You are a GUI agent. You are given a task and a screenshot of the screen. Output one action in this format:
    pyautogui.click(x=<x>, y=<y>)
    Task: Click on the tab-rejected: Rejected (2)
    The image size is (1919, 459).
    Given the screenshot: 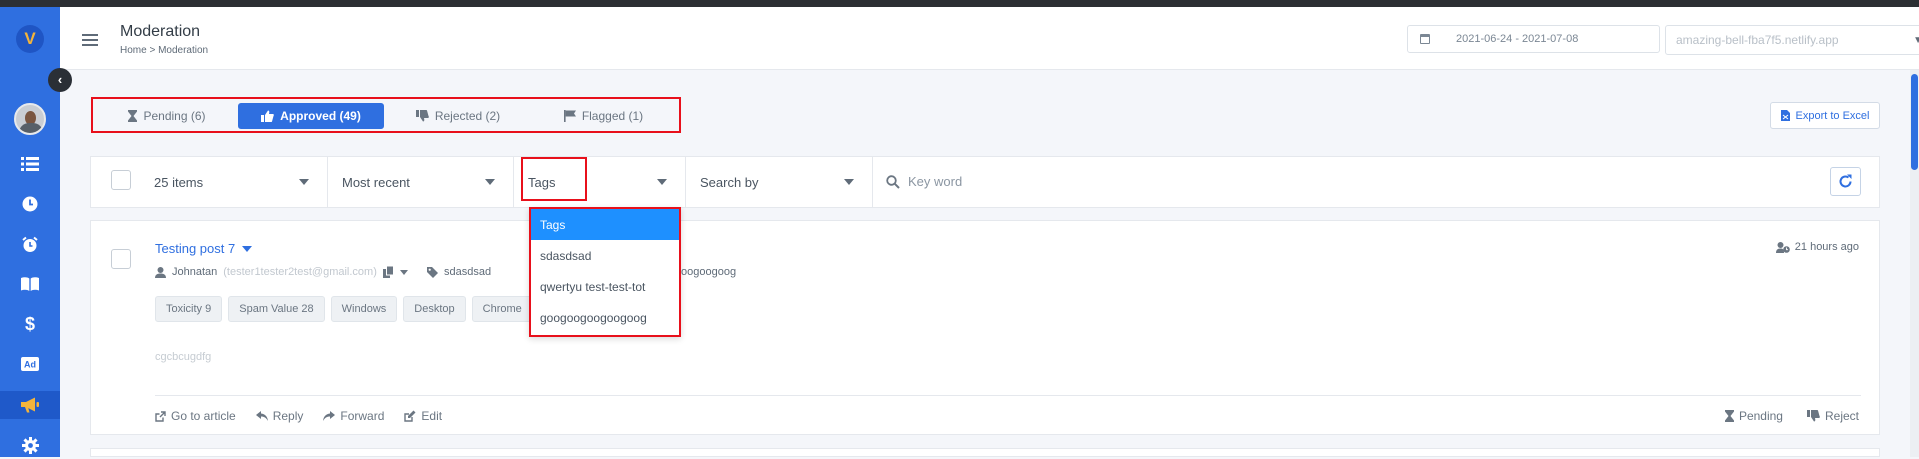 What is the action you would take?
    pyautogui.click(x=458, y=116)
    